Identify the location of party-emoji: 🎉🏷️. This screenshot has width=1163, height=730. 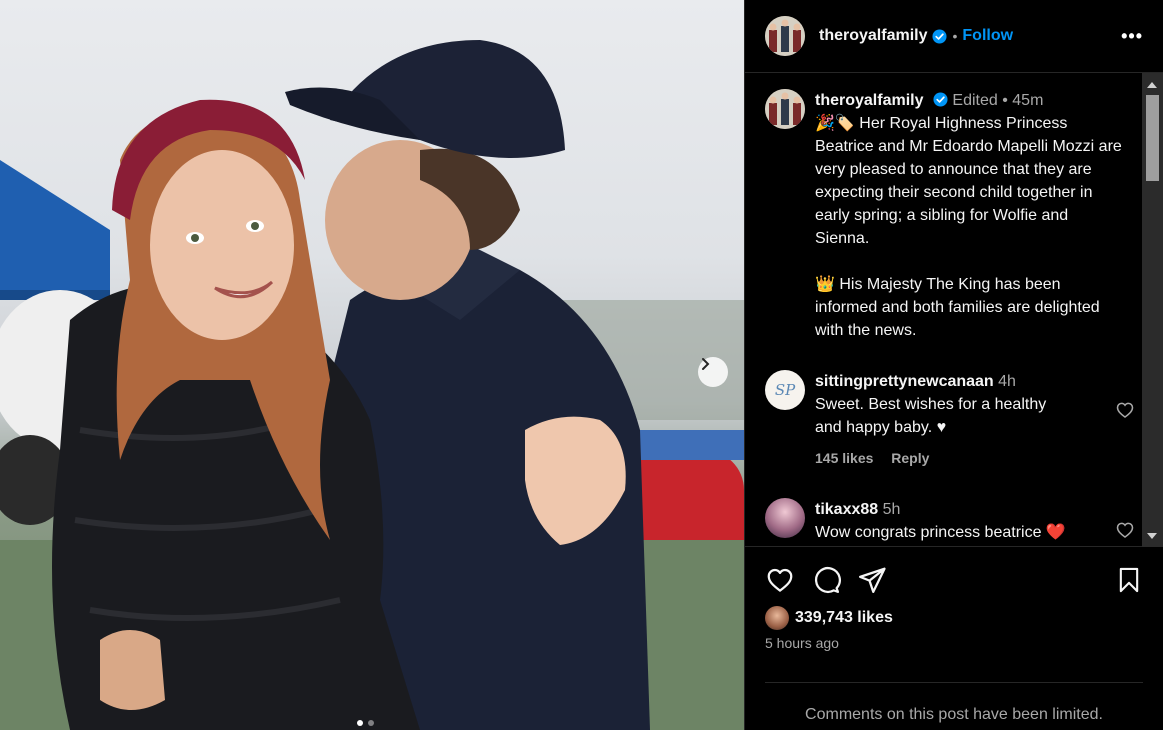
(835, 123).